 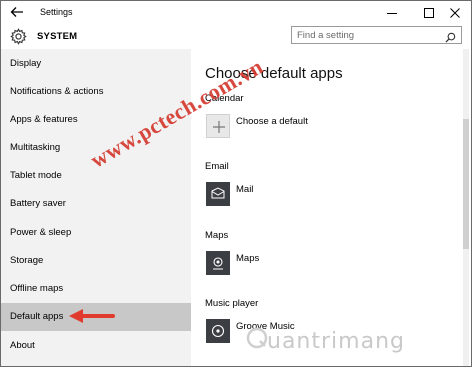 What do you see at coordinates (236, 37) in the screenshot?
I see `settings-header: SYSTEM Find a setting` at bounding box center [236, 37].